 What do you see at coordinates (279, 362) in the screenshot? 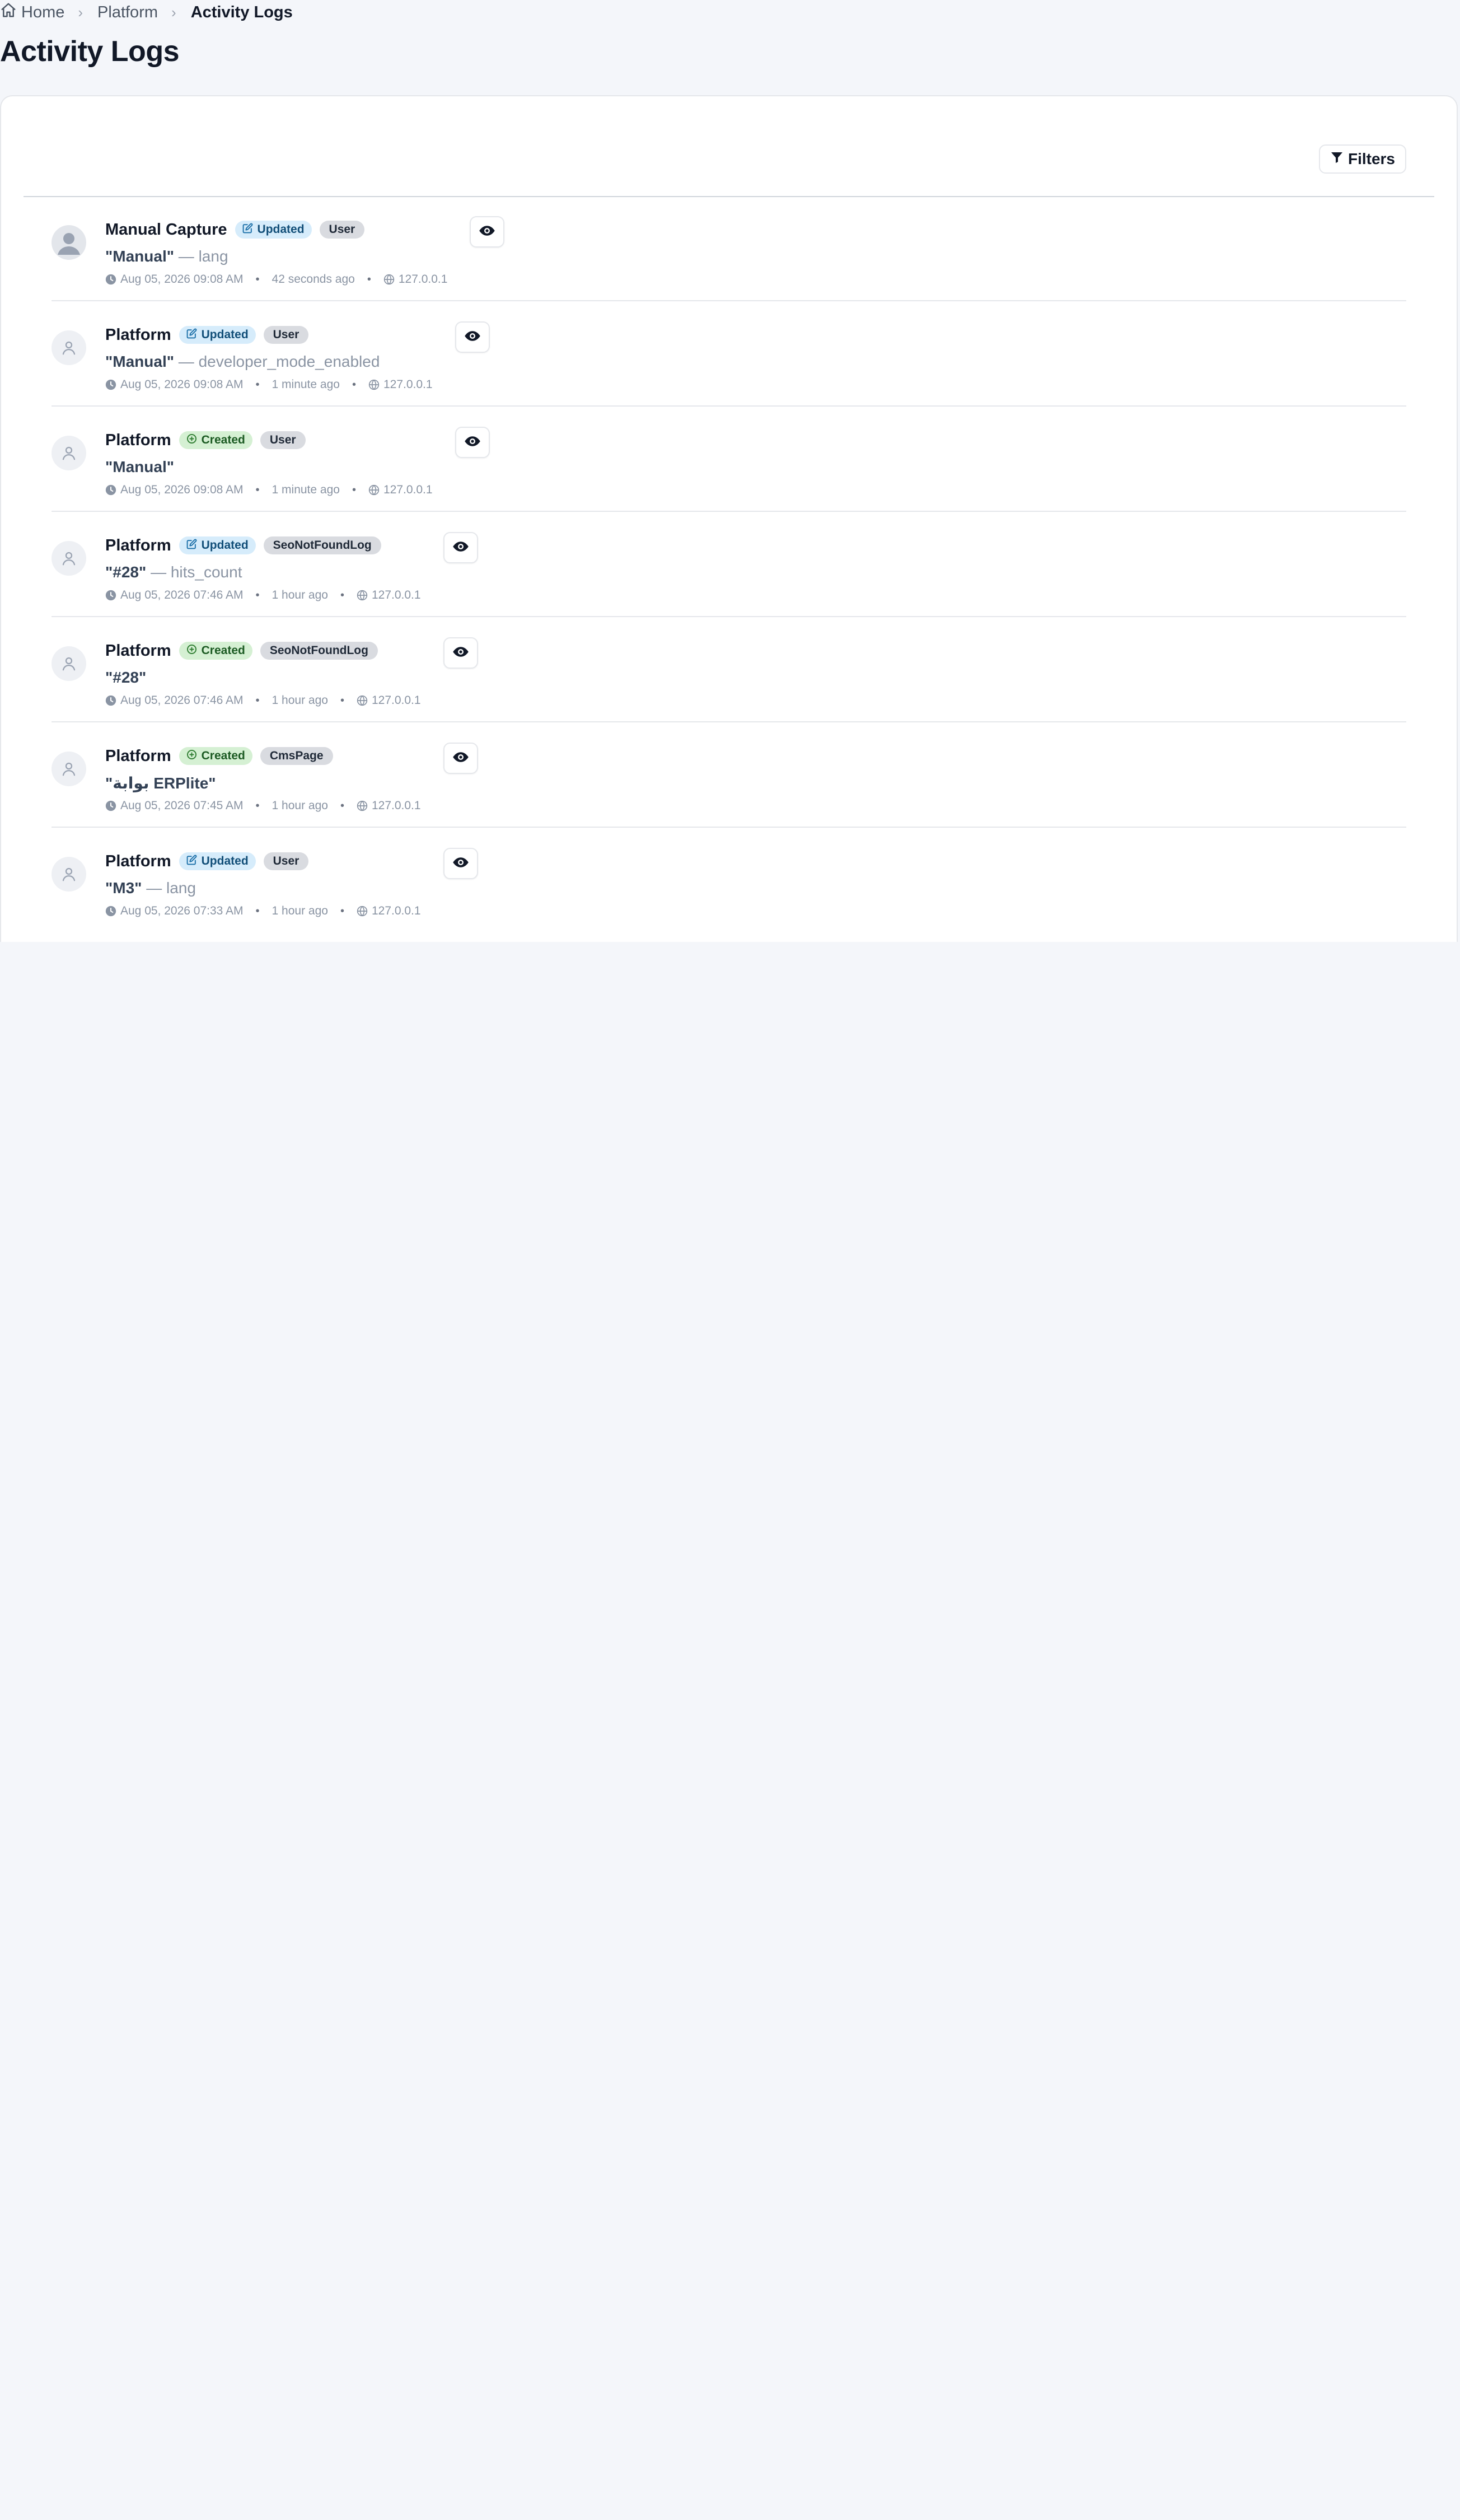
I see `log-changes: — developer_mode_enabled` at bounding box center [279, 362].